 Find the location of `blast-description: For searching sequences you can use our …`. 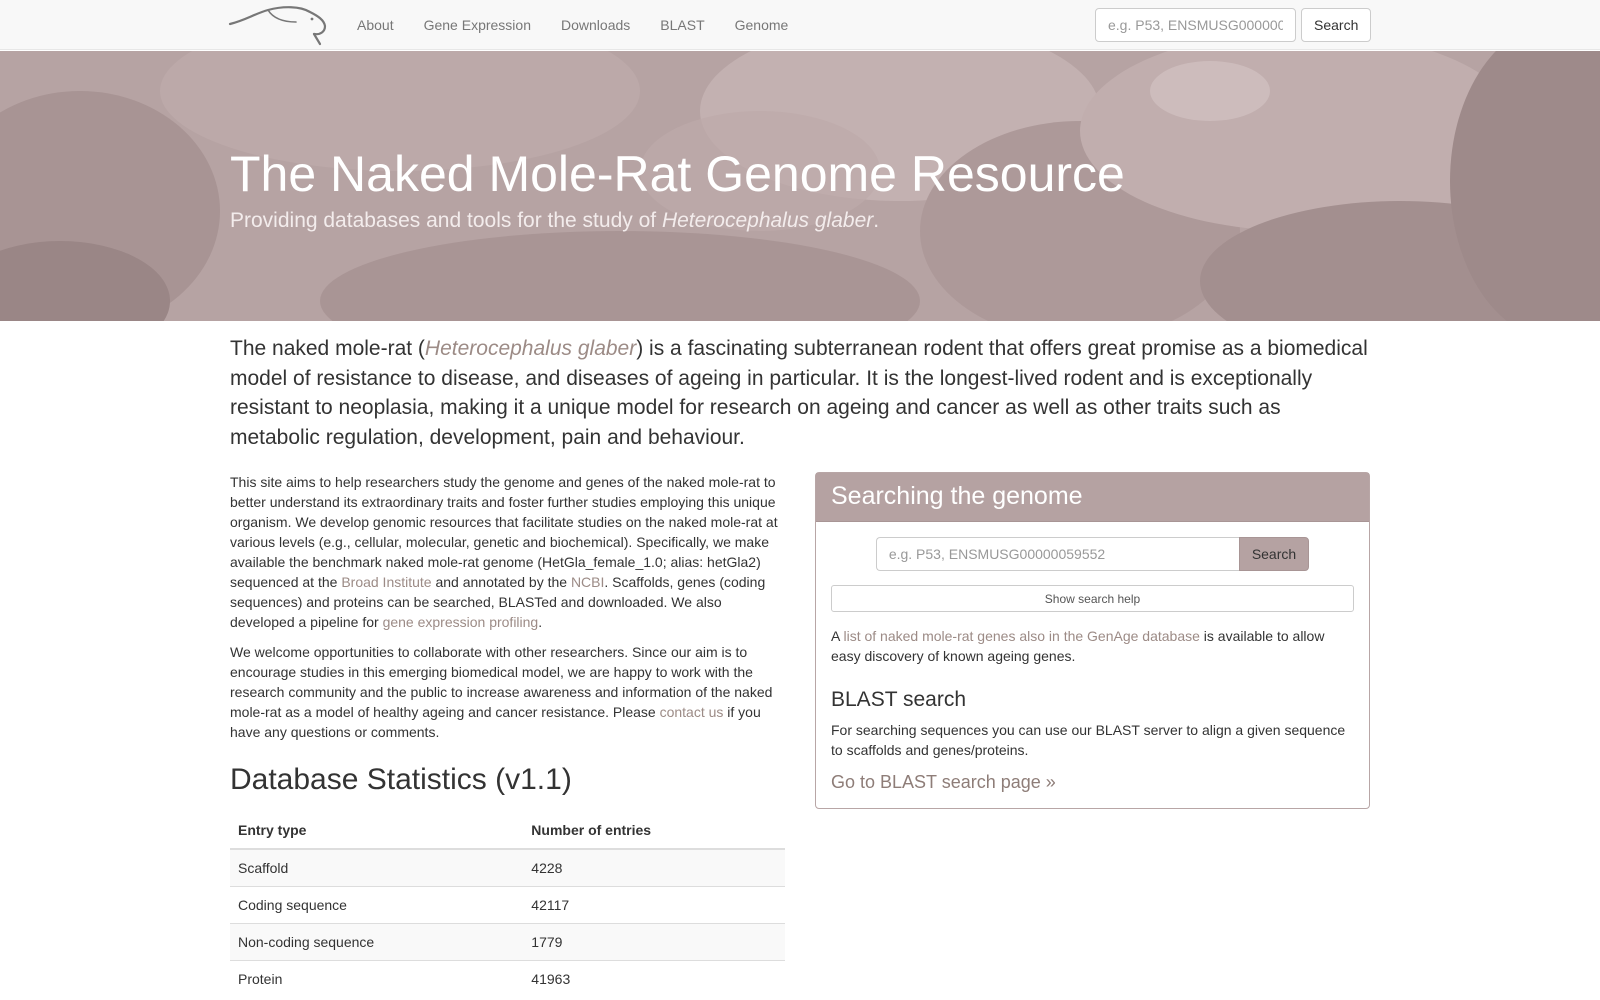

blast-description: For searching sequences you can use our … is located at coordinates (1088, 740).